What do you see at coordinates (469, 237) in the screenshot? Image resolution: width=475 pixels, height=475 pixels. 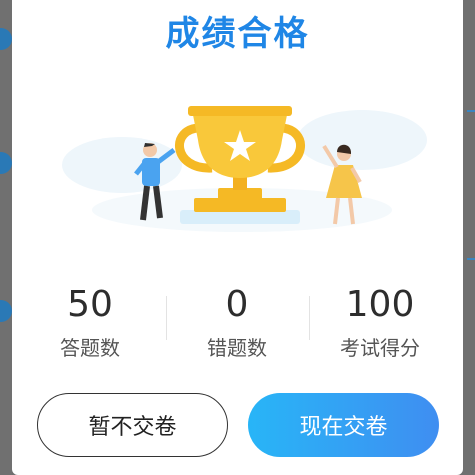 I see `background-page-right` at bounding box center [469, 237].